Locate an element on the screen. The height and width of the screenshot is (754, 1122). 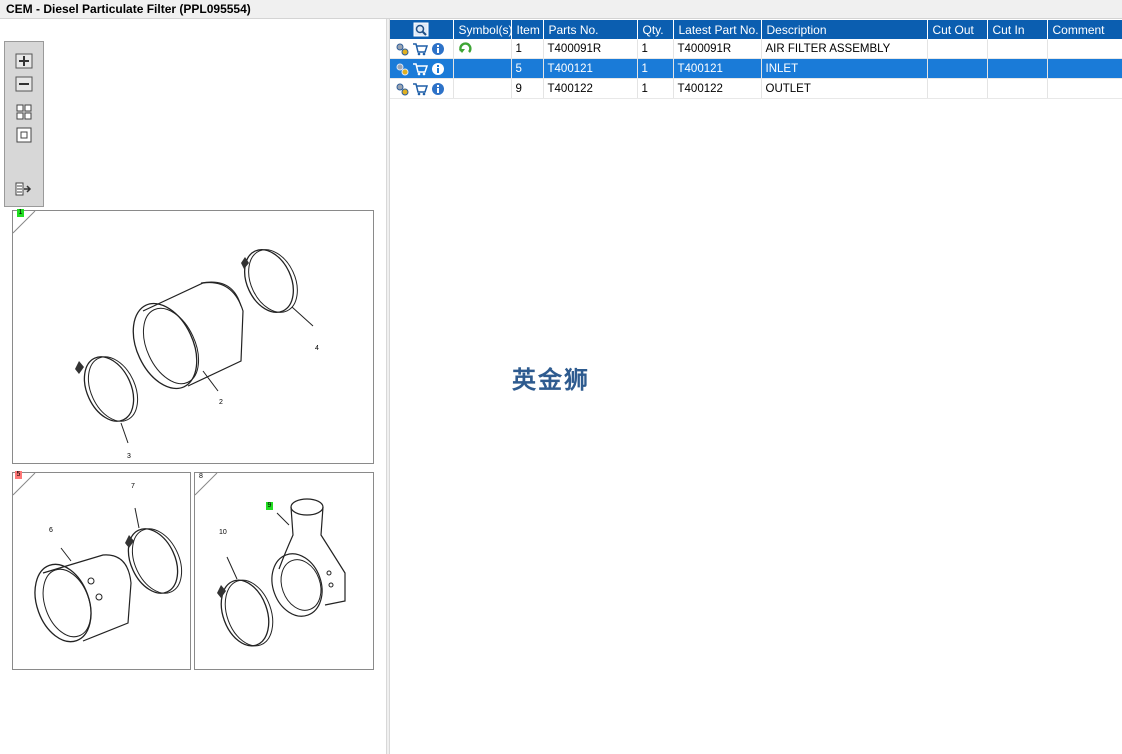
figure-8: 8 9 10 is located at coordinates (284, 571).